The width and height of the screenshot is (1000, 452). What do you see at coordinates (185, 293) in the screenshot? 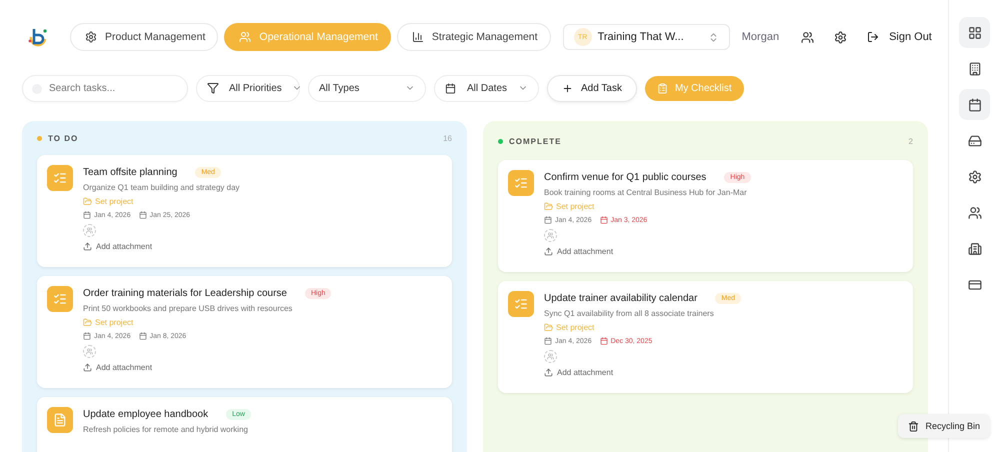
I see `task-title: Order training materials for Leadership course` at bounding box center [185, 293].